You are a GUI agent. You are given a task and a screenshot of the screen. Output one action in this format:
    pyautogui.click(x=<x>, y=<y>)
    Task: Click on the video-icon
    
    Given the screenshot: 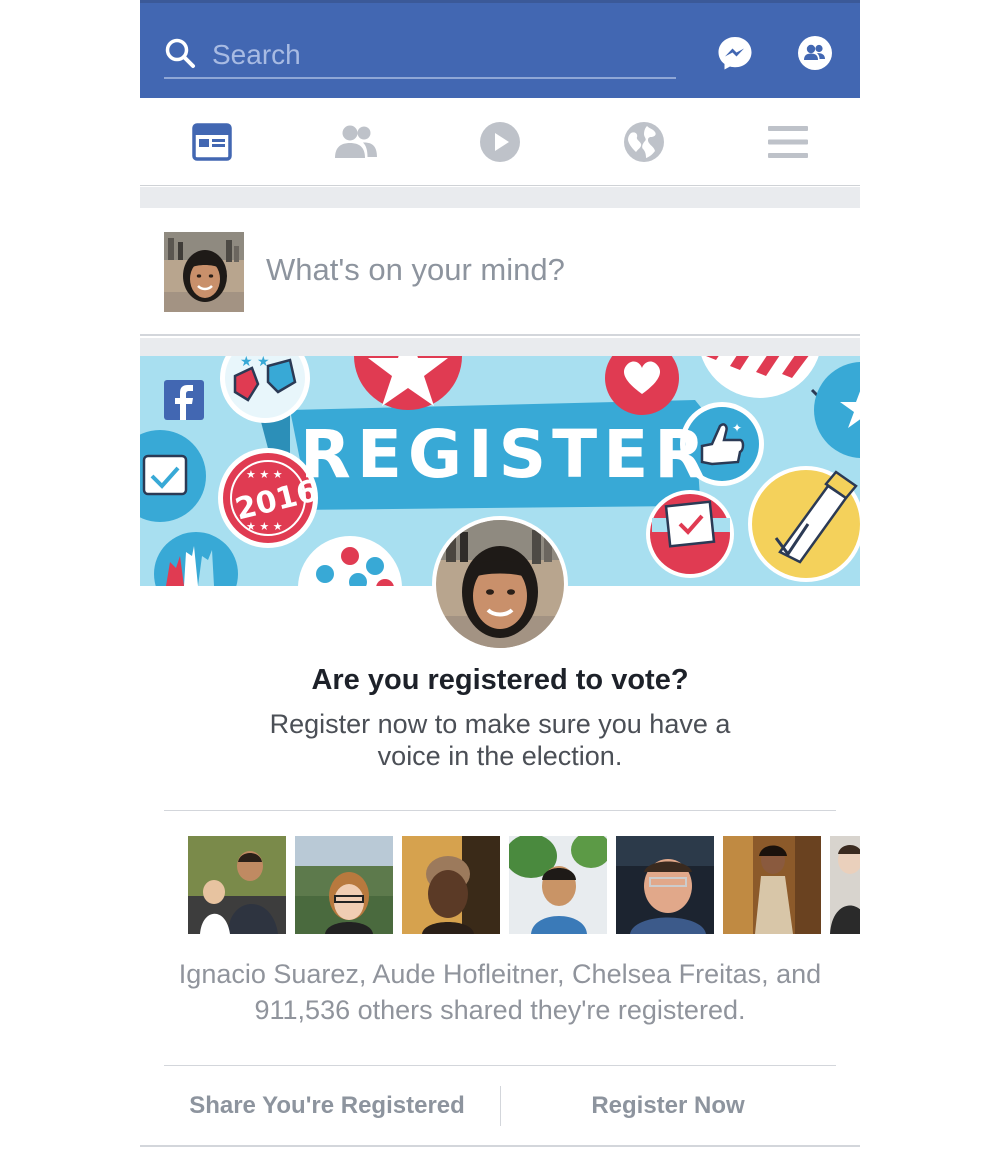 What is the action you would take?
    pyautogui.click(x=500, y=142)
    